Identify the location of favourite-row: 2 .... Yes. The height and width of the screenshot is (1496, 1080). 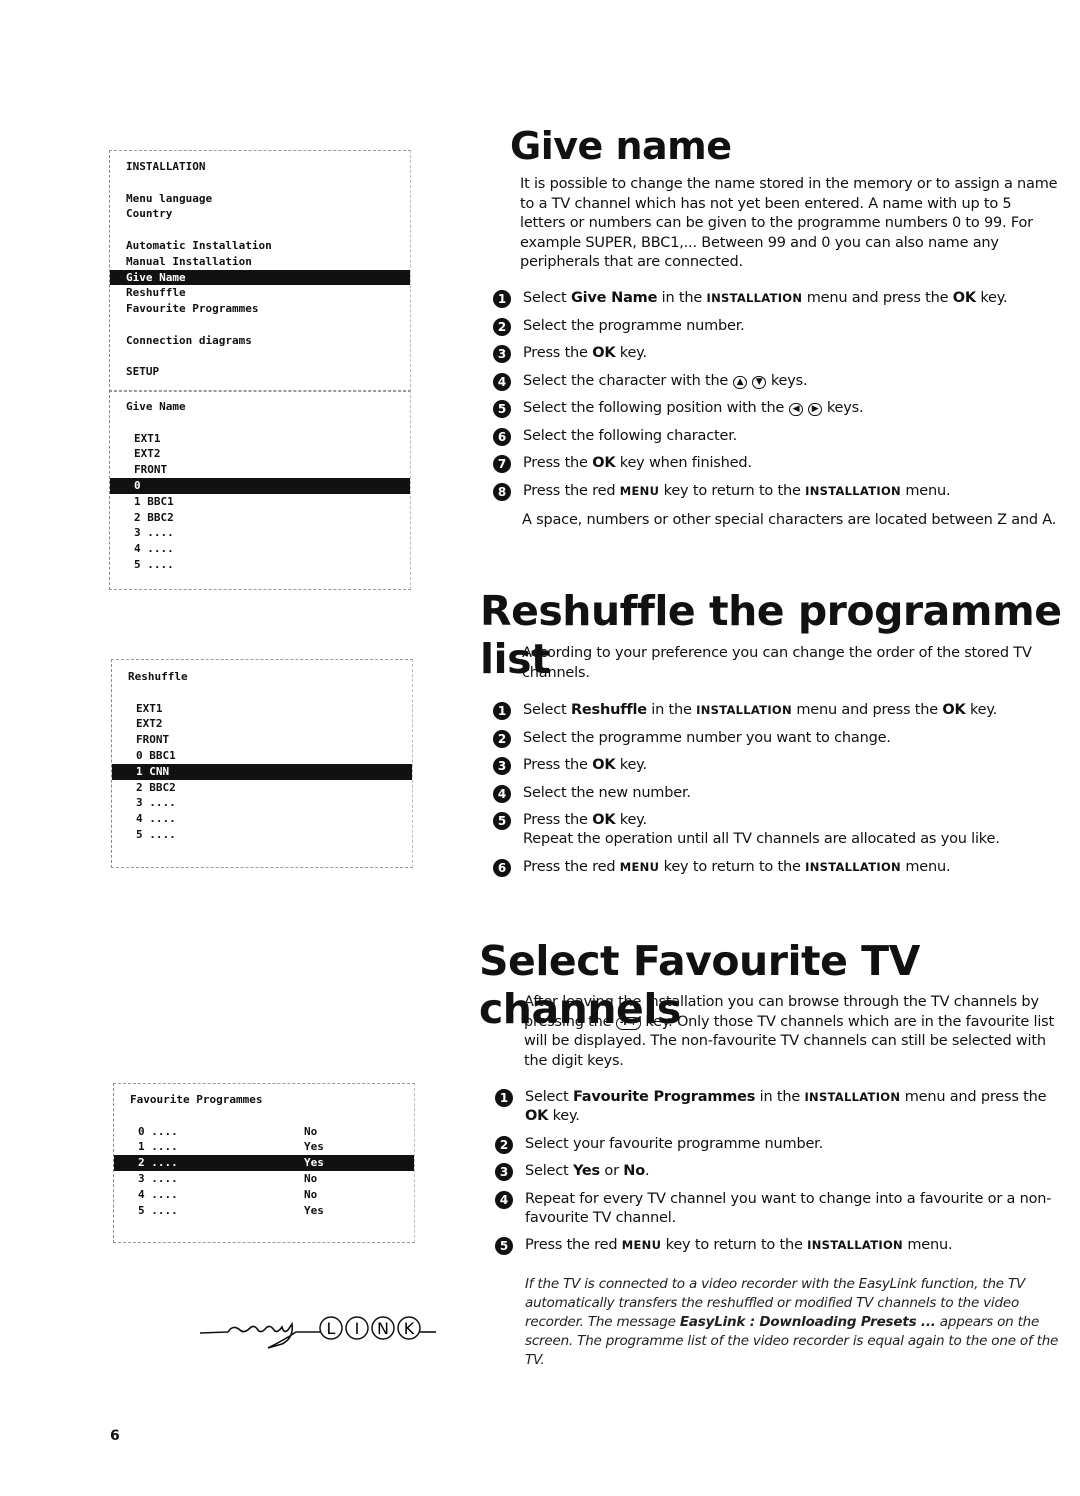
(264, 1163).